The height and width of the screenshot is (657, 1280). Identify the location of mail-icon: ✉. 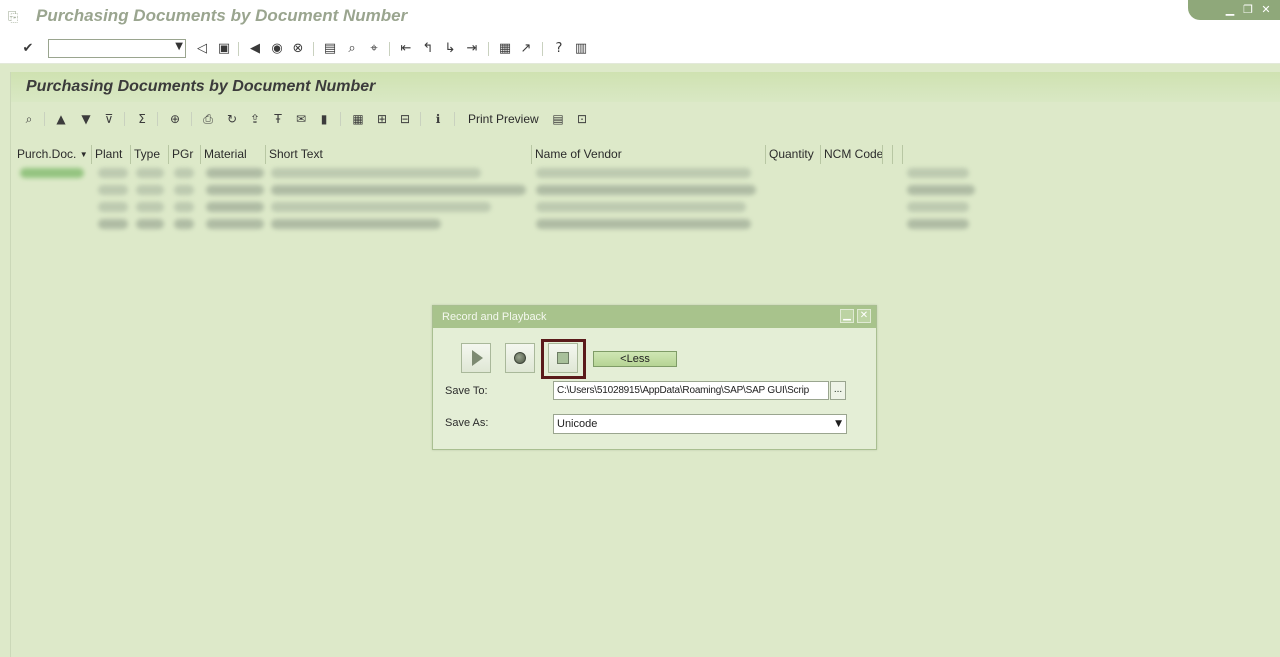
(301, 119).